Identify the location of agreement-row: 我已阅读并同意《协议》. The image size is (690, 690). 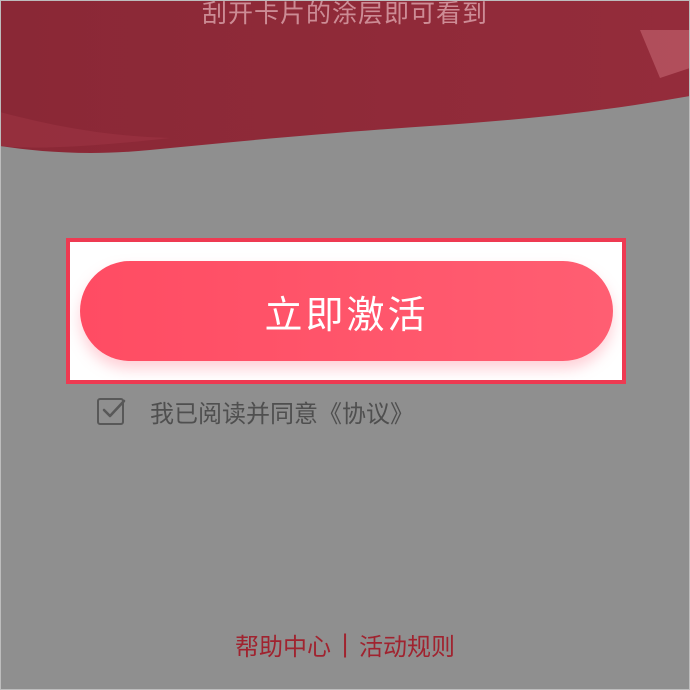
(255, 411).